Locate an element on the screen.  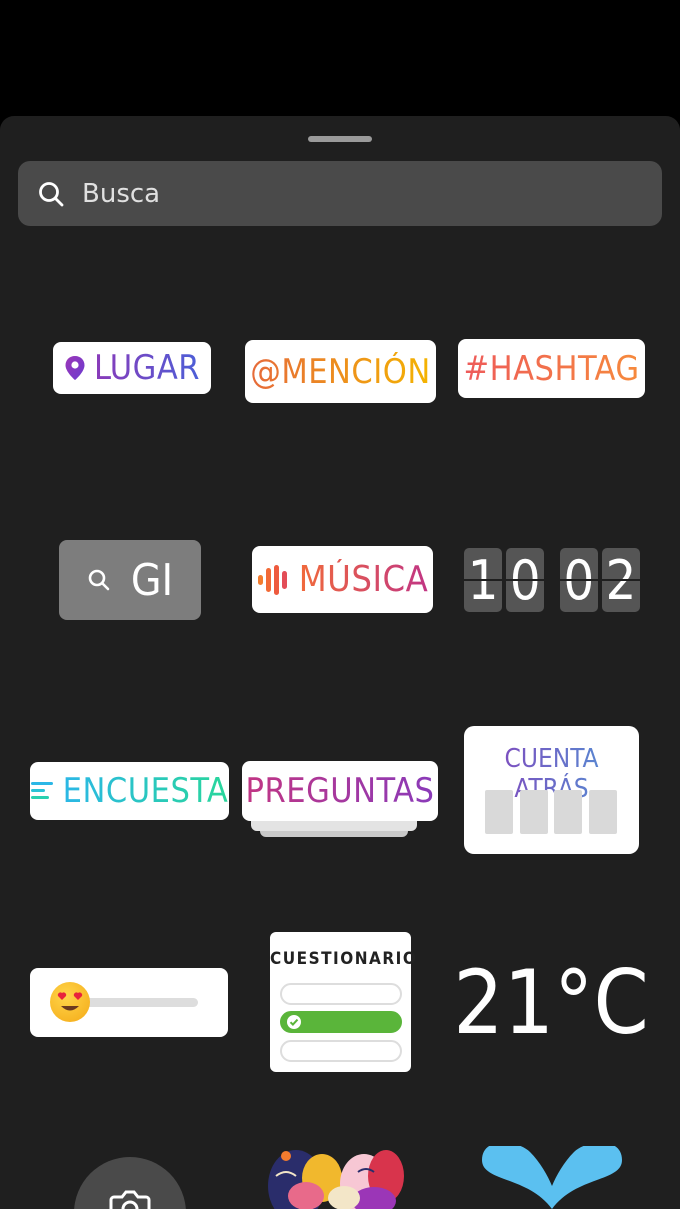
gif-sticker: GI is located at coordinates (130, 580).